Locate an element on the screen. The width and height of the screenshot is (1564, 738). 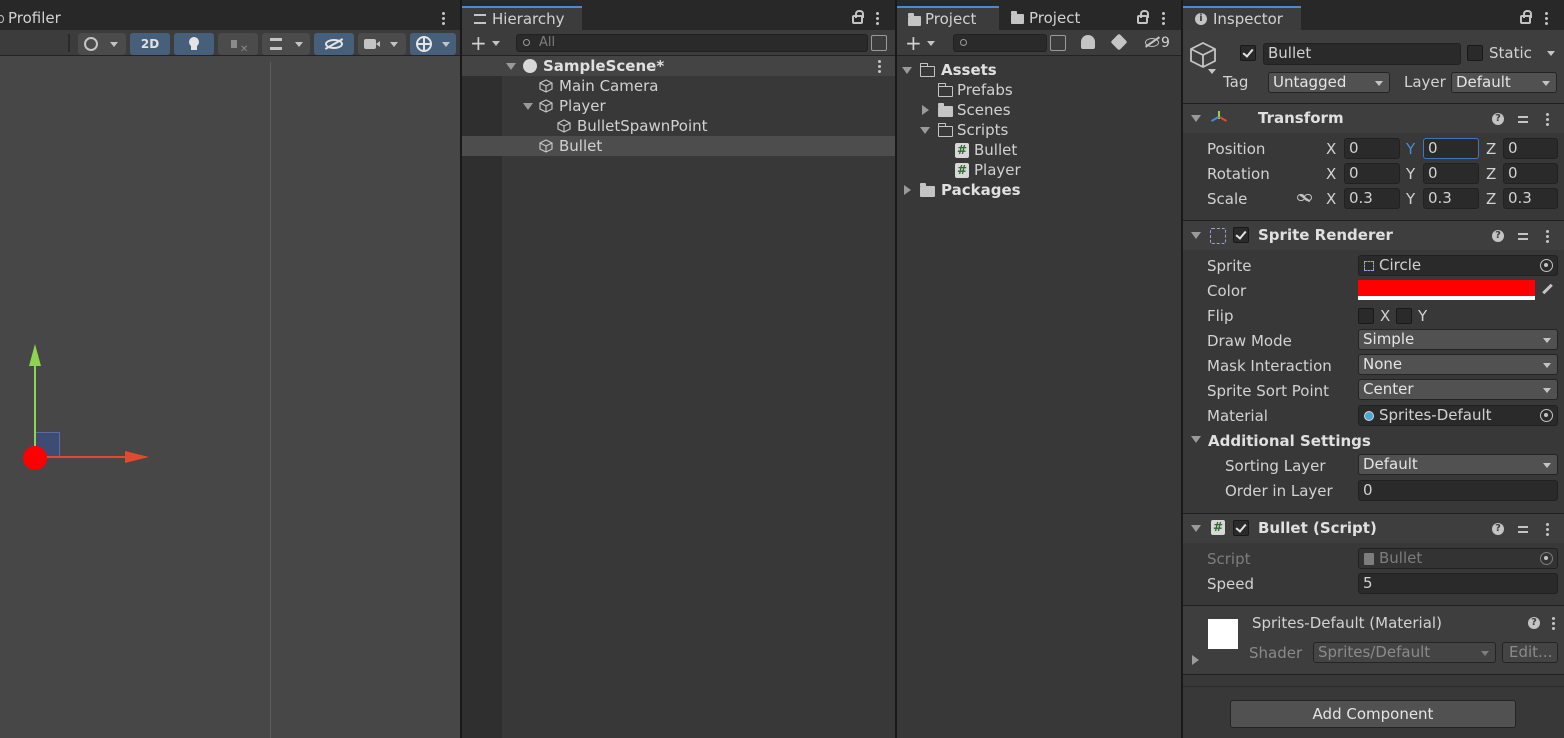
add-component-button: Add Component is located at coordinates (1373, 714).